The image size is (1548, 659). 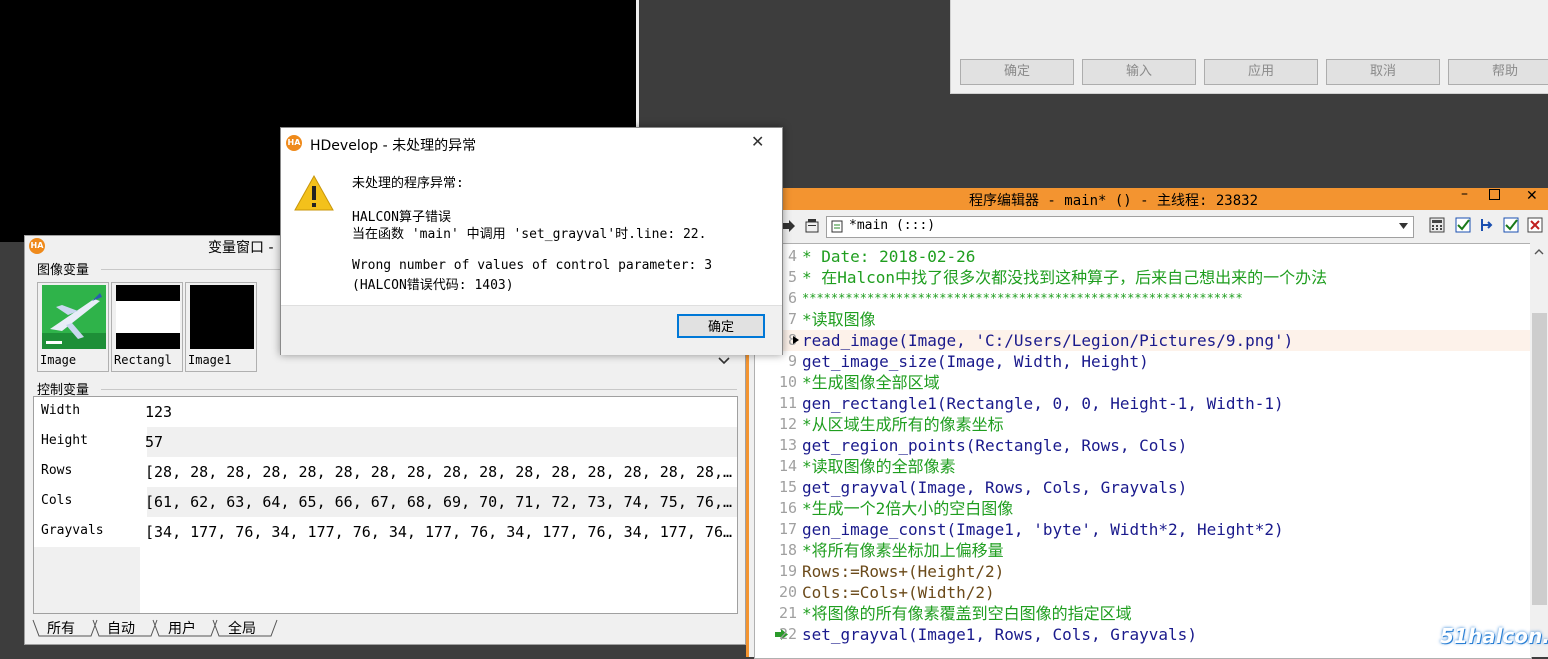 What do you see at coordinates (1463, 225) in the screenshot?
I see `edit-check-icon` at bounding box center [1463, 225].